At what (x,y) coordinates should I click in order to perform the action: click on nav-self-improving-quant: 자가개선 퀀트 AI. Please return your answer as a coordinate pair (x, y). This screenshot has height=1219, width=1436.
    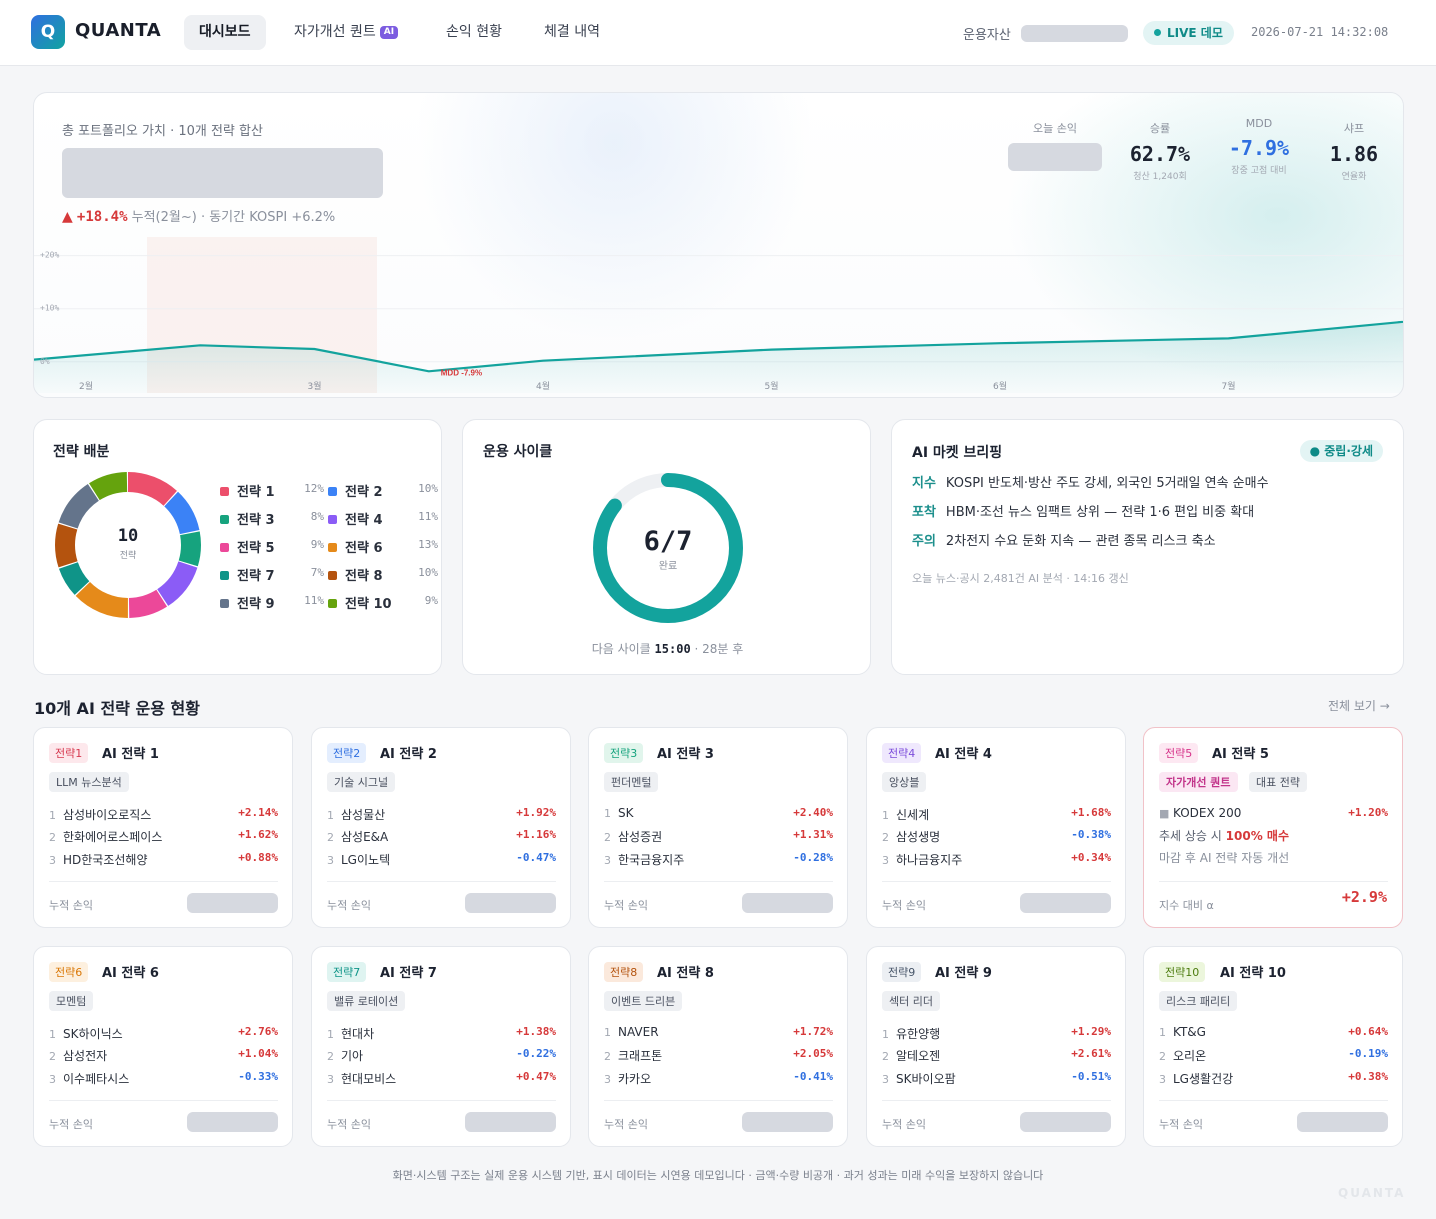
    Looking at the image, I should click on (346, 32).